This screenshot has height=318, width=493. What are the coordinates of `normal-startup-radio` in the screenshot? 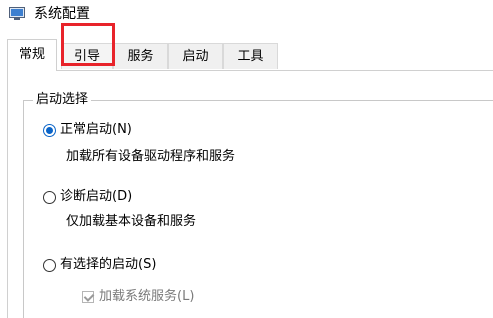 It's located at (49, 130).